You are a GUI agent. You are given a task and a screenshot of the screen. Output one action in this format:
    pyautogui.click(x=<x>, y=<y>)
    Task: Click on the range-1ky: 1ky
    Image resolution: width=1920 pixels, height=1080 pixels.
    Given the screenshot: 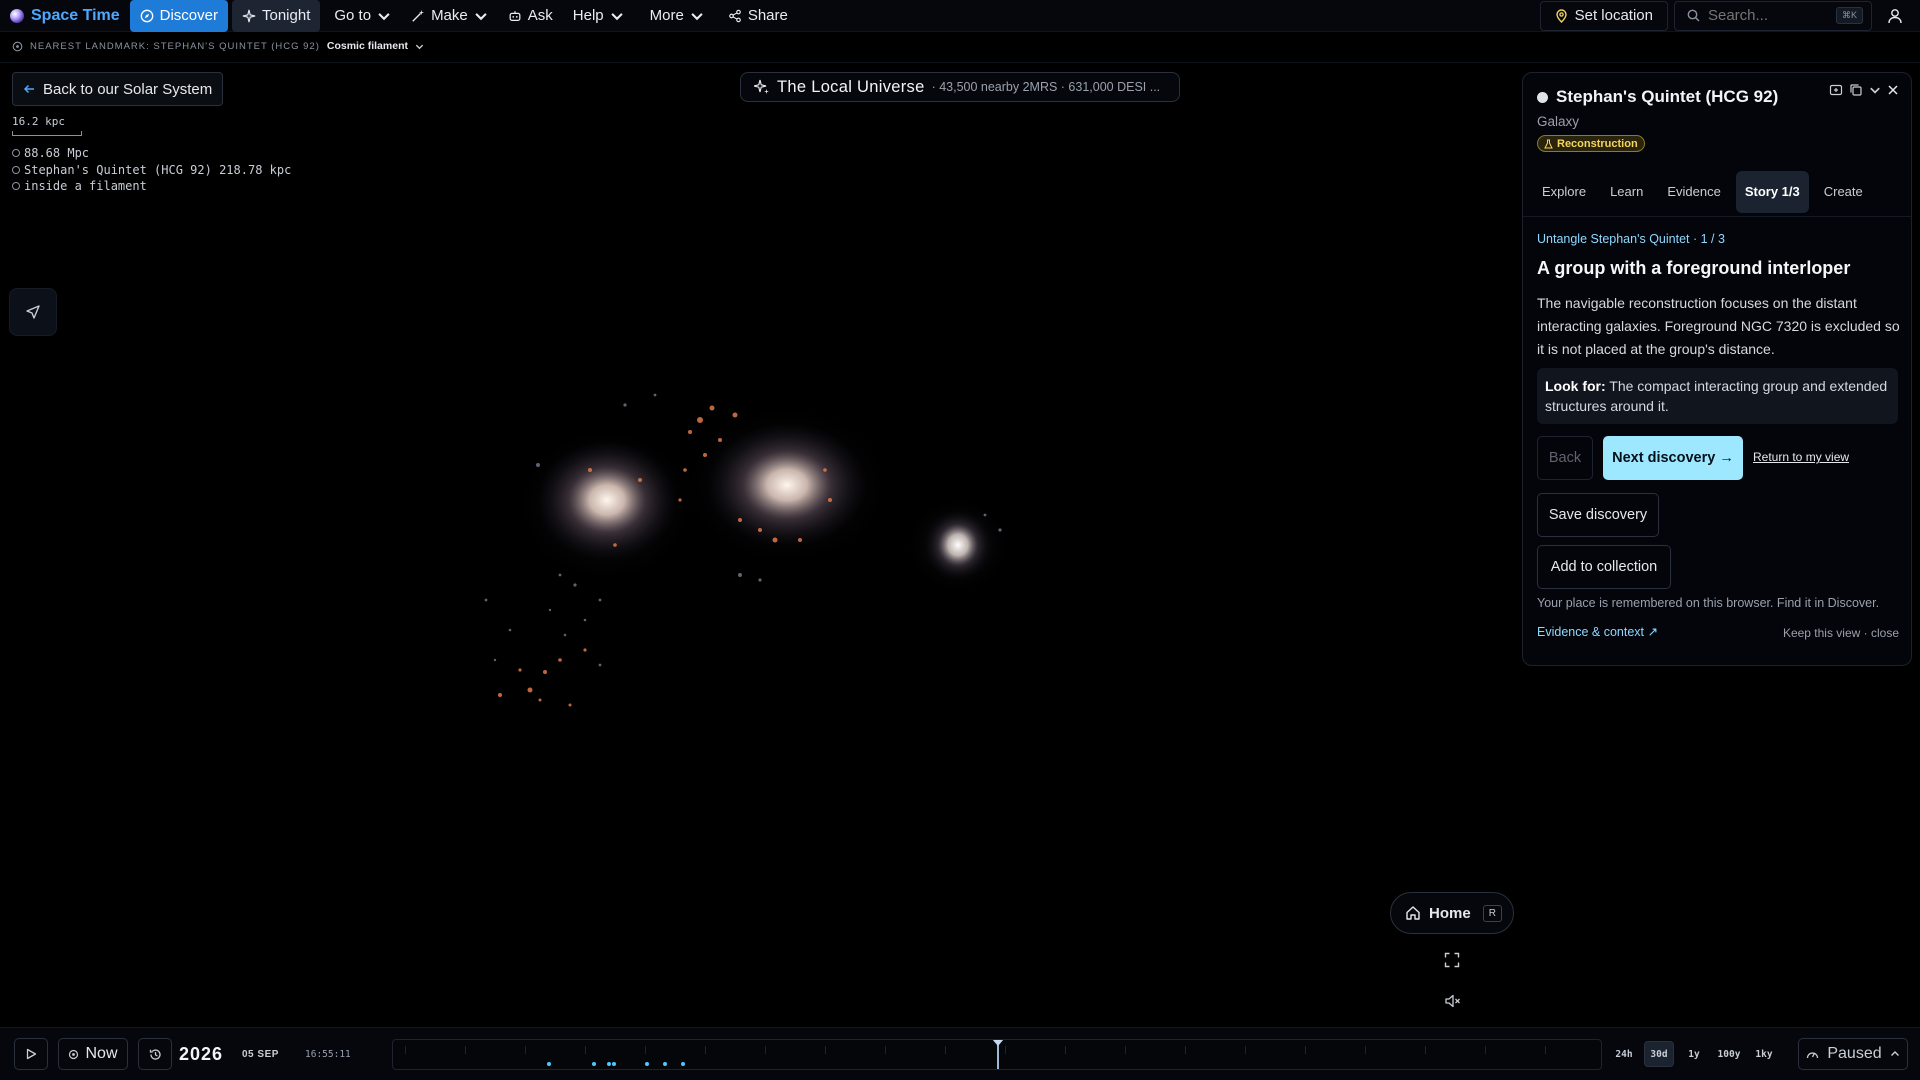 What is the action you would take?
    pyautogui.click(x=1764, y=1054)
    